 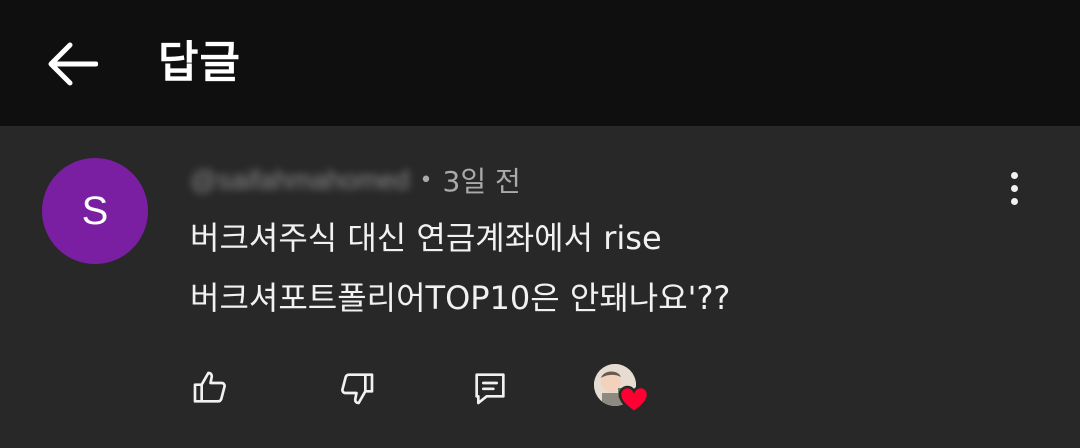 I want to click on comment-icon, so click(x=490, y=389).